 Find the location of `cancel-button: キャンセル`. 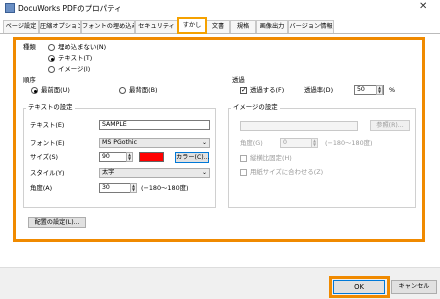

cancel-button: キャンセル is located at coordinates (414, 287).